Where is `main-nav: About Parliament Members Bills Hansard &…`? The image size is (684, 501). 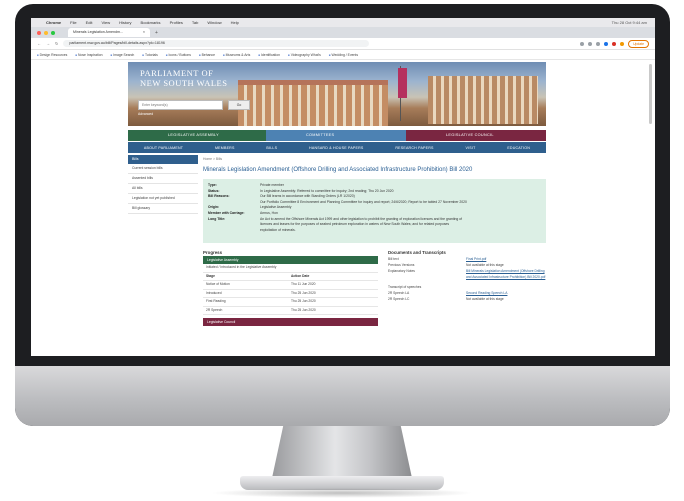 main-nav: About Parliament Members Bills Hansard &… is located at coordinates (337, 147).